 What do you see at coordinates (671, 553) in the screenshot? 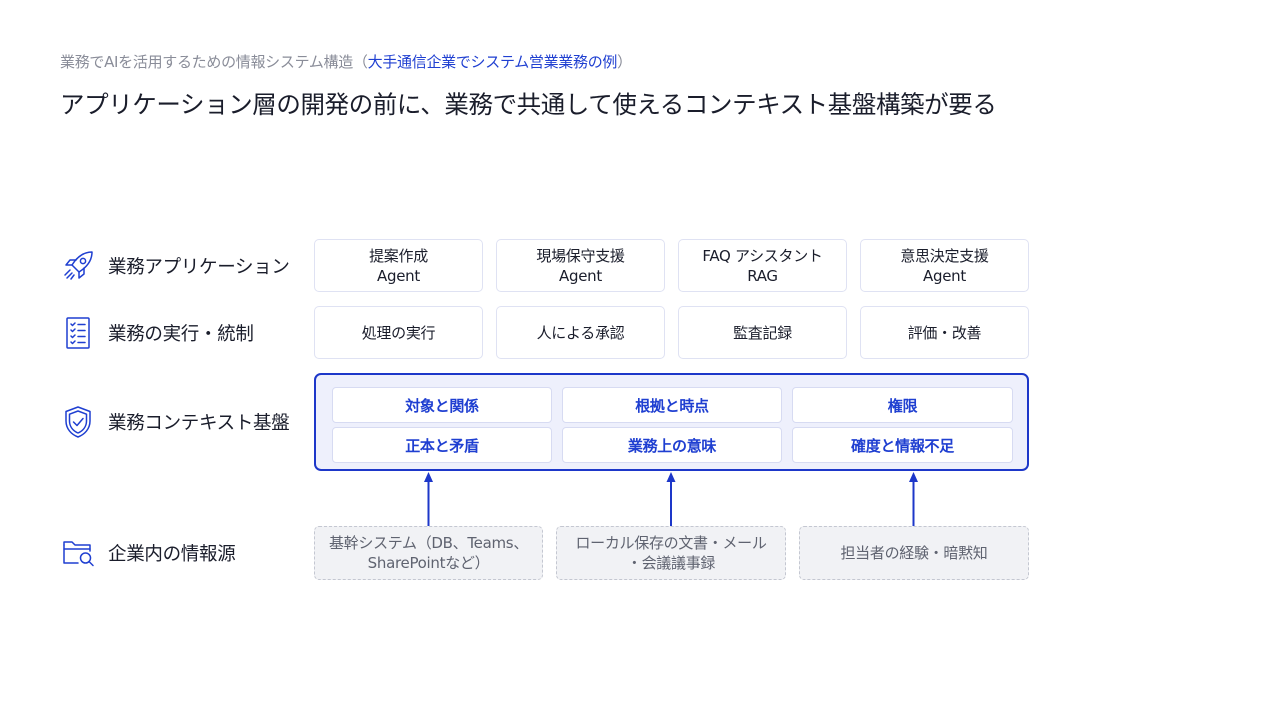
I see `source-card-local-documents: ローカル保存の文書・メール ・会議議事録` at bounding box center [671, 553].